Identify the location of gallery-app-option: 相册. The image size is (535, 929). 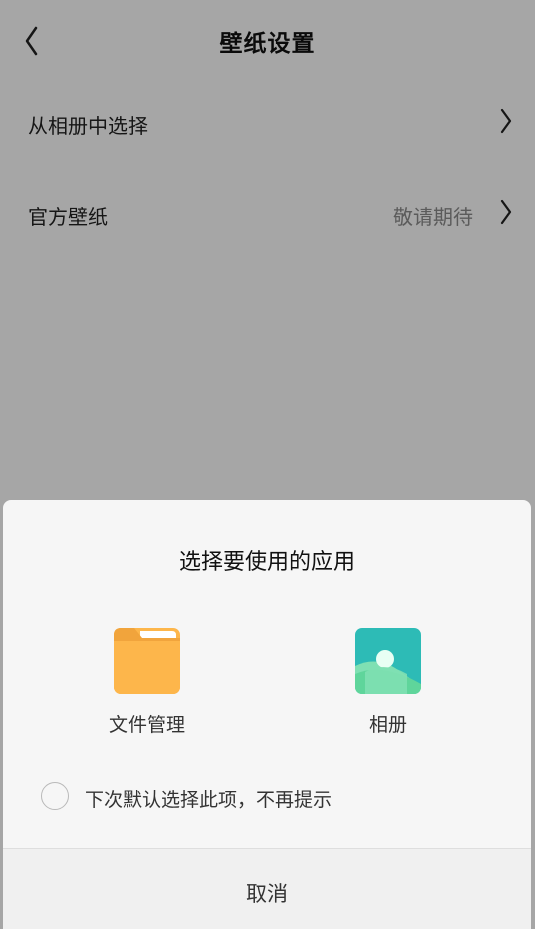
(388, 683).